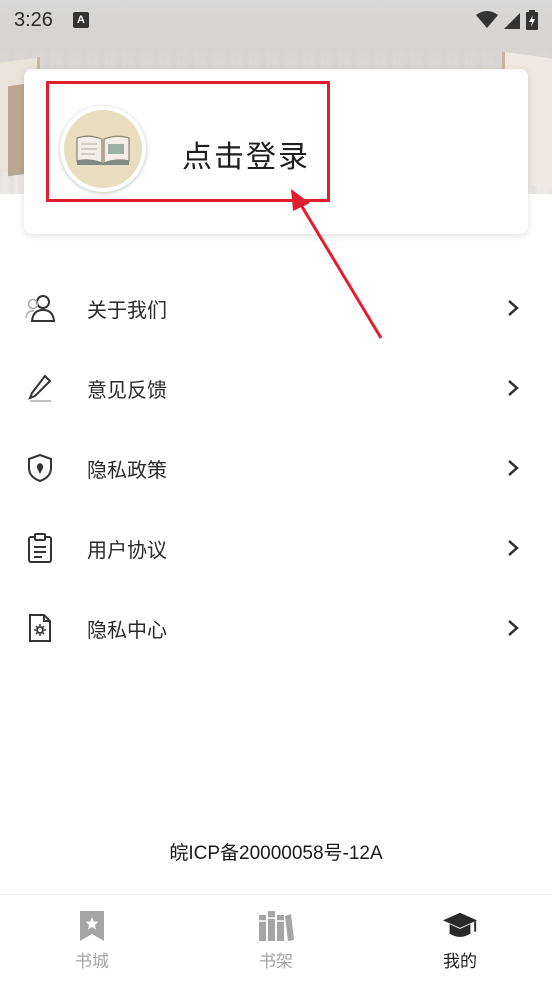 The image size is (552, 981). Describe the element at coordinates (532, 20) in the screenshot. I see `battery-icon` at that location.